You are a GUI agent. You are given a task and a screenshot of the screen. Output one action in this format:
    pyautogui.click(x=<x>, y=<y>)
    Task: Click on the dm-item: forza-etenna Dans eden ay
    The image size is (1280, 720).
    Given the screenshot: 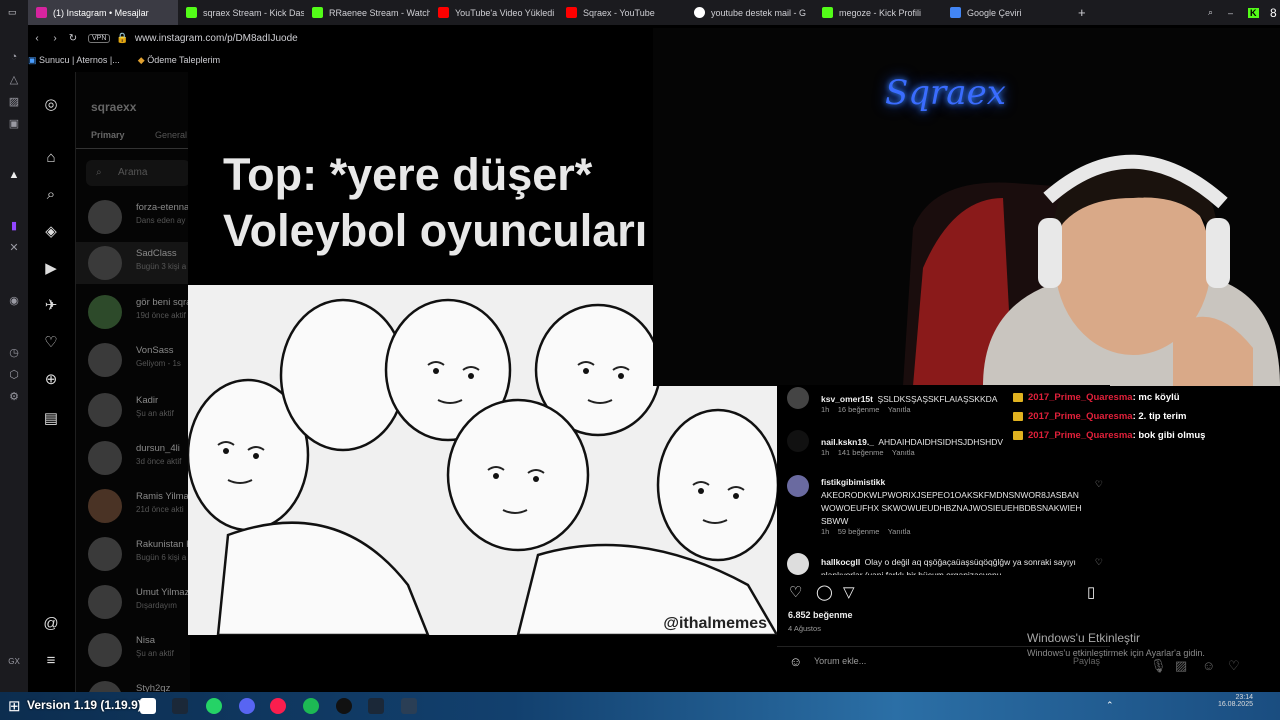 What is the action you would take?
    pyautogui.click(x=139, y=217)
    